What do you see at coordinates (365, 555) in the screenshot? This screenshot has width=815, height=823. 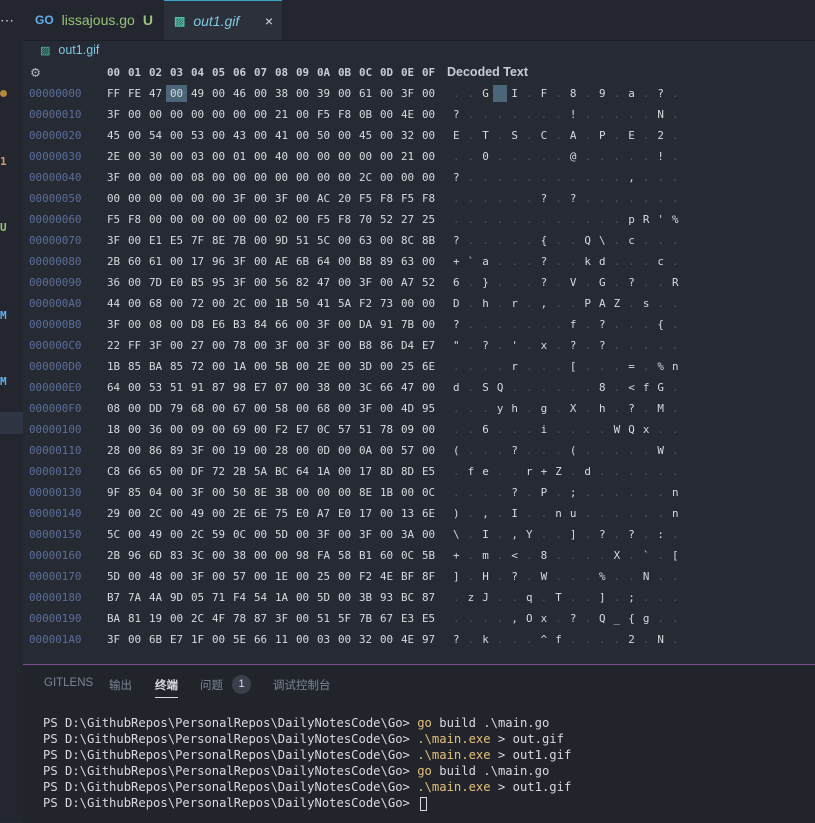 I see `hex-byte: B1` at bounding box center [365, 555].